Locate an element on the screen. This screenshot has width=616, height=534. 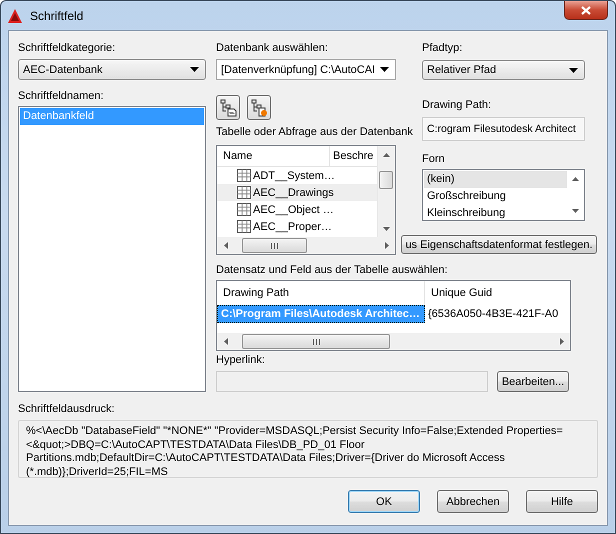
table-row: AEC__Drawings is located at coordinates (297, 192).